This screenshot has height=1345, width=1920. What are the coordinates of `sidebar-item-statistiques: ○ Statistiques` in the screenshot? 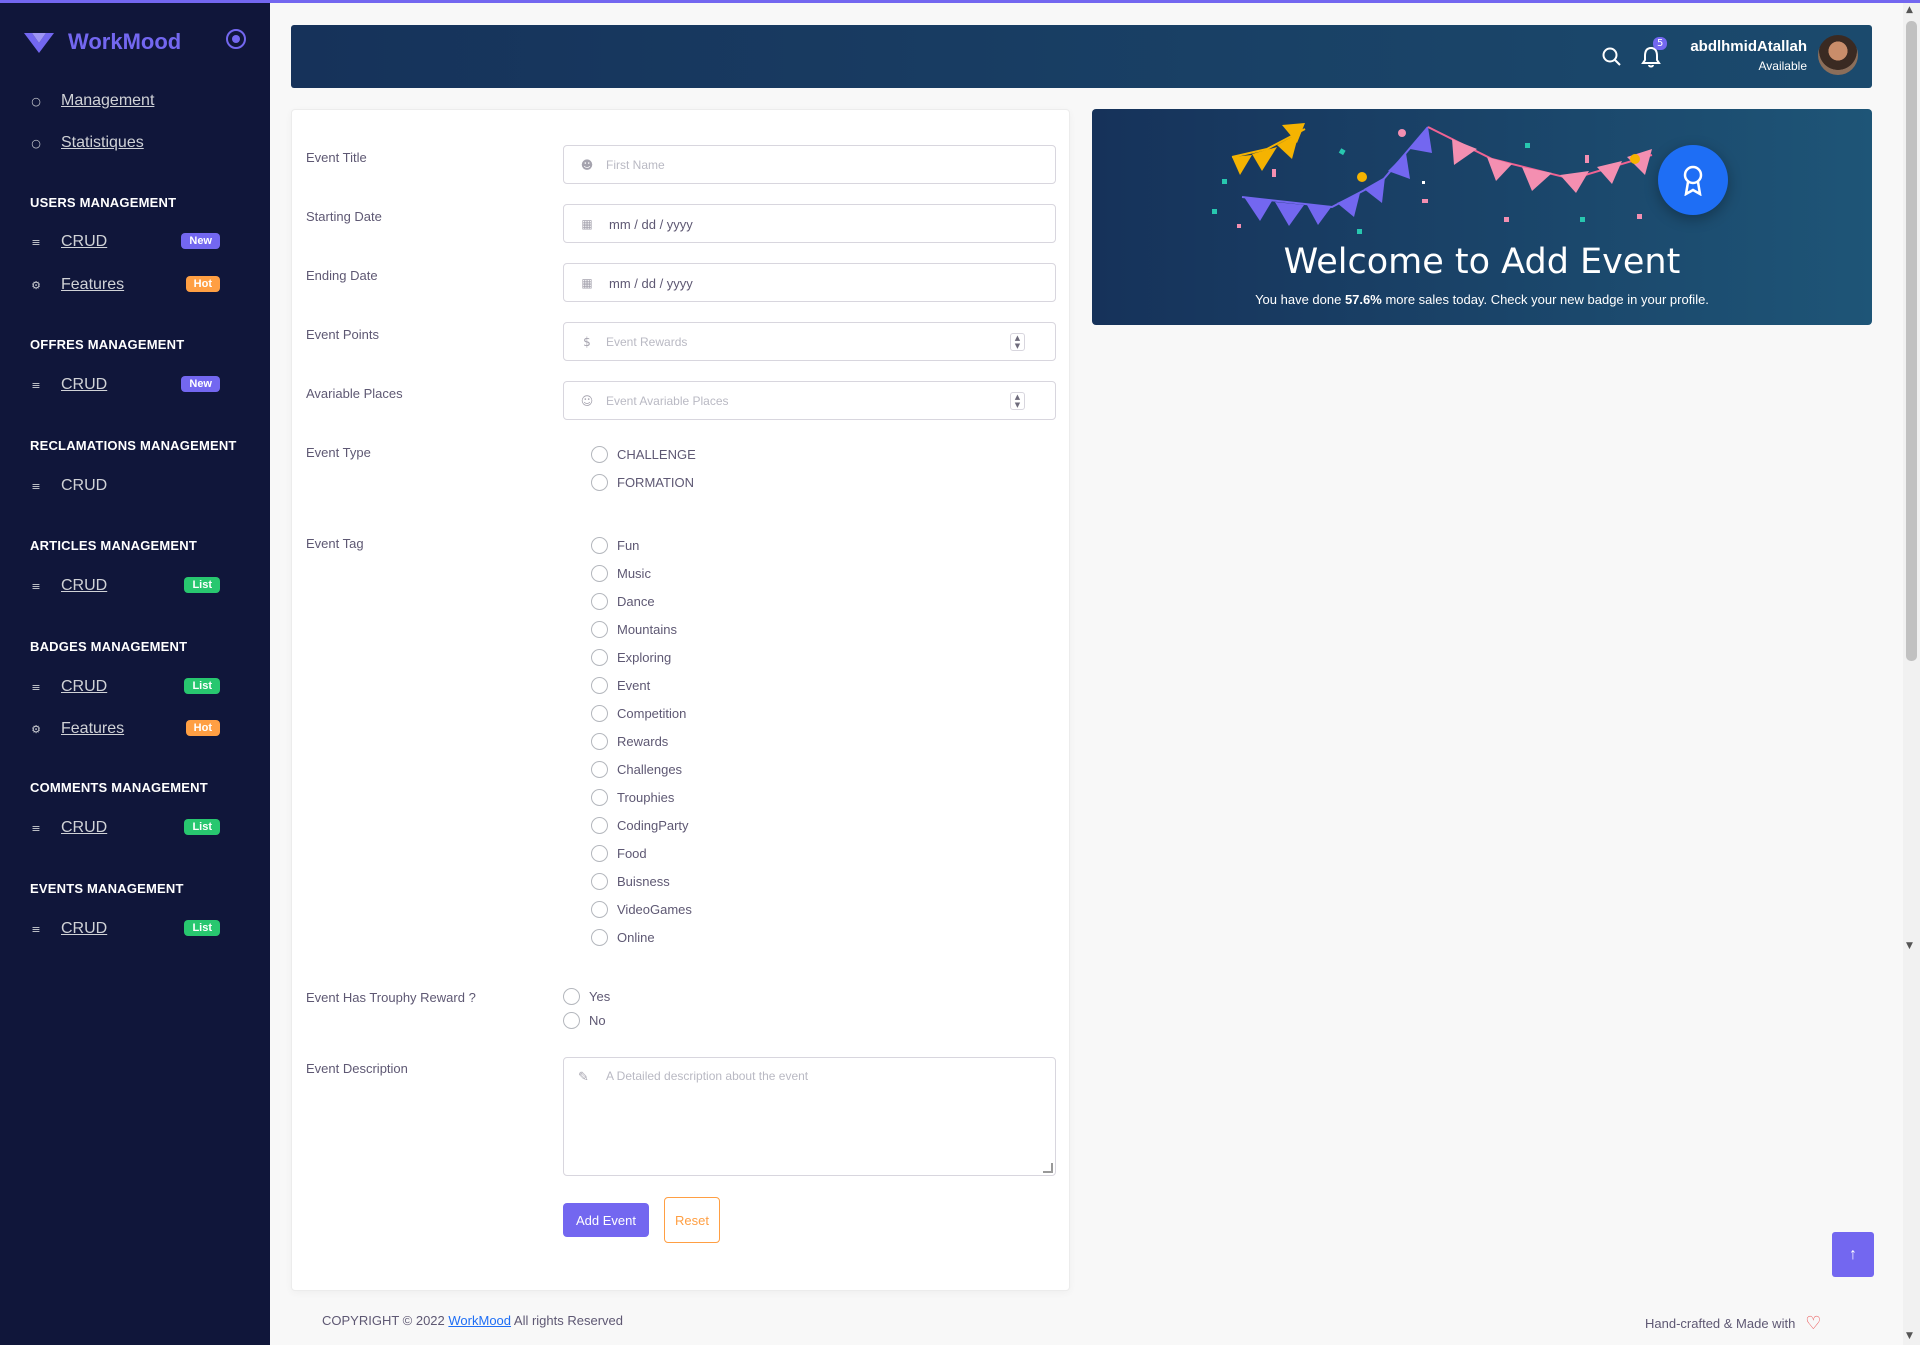 It's located at (125, 143).